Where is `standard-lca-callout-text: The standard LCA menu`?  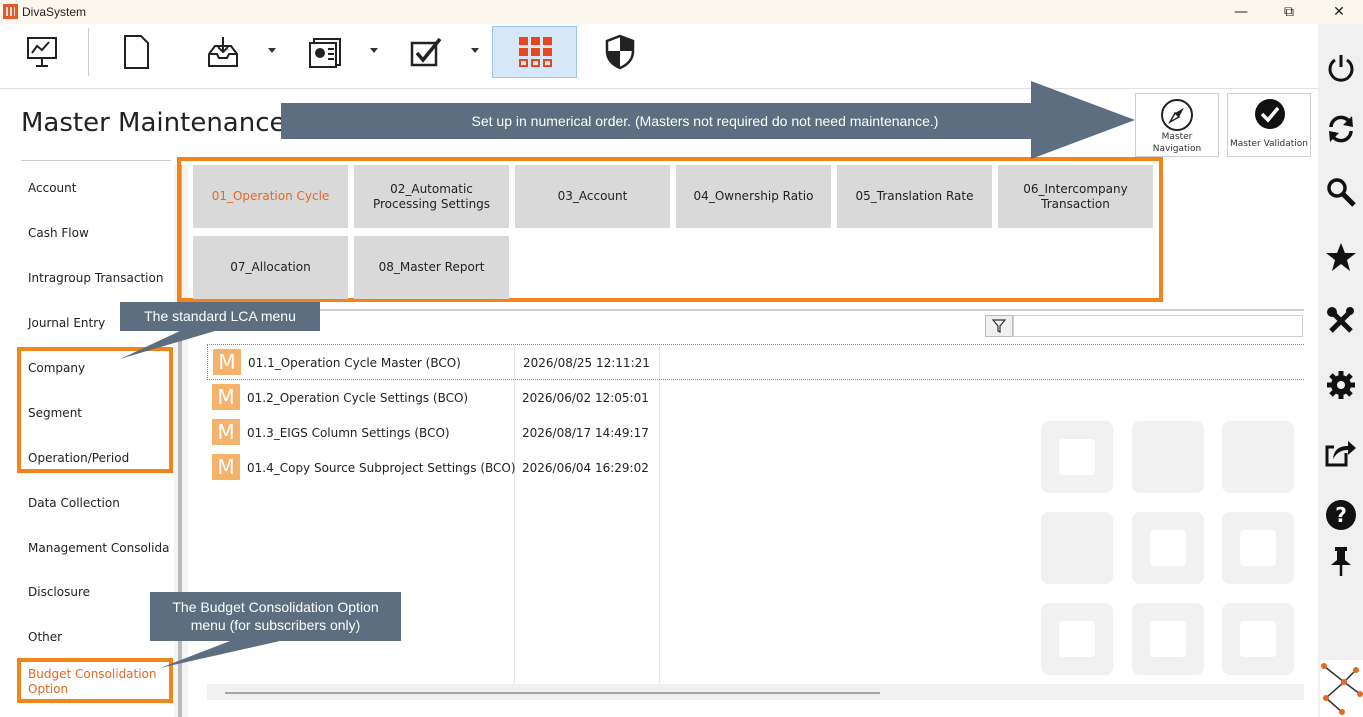
standard-lca-callout-text: The standard LCA menu is located at coordinates (220, 316).